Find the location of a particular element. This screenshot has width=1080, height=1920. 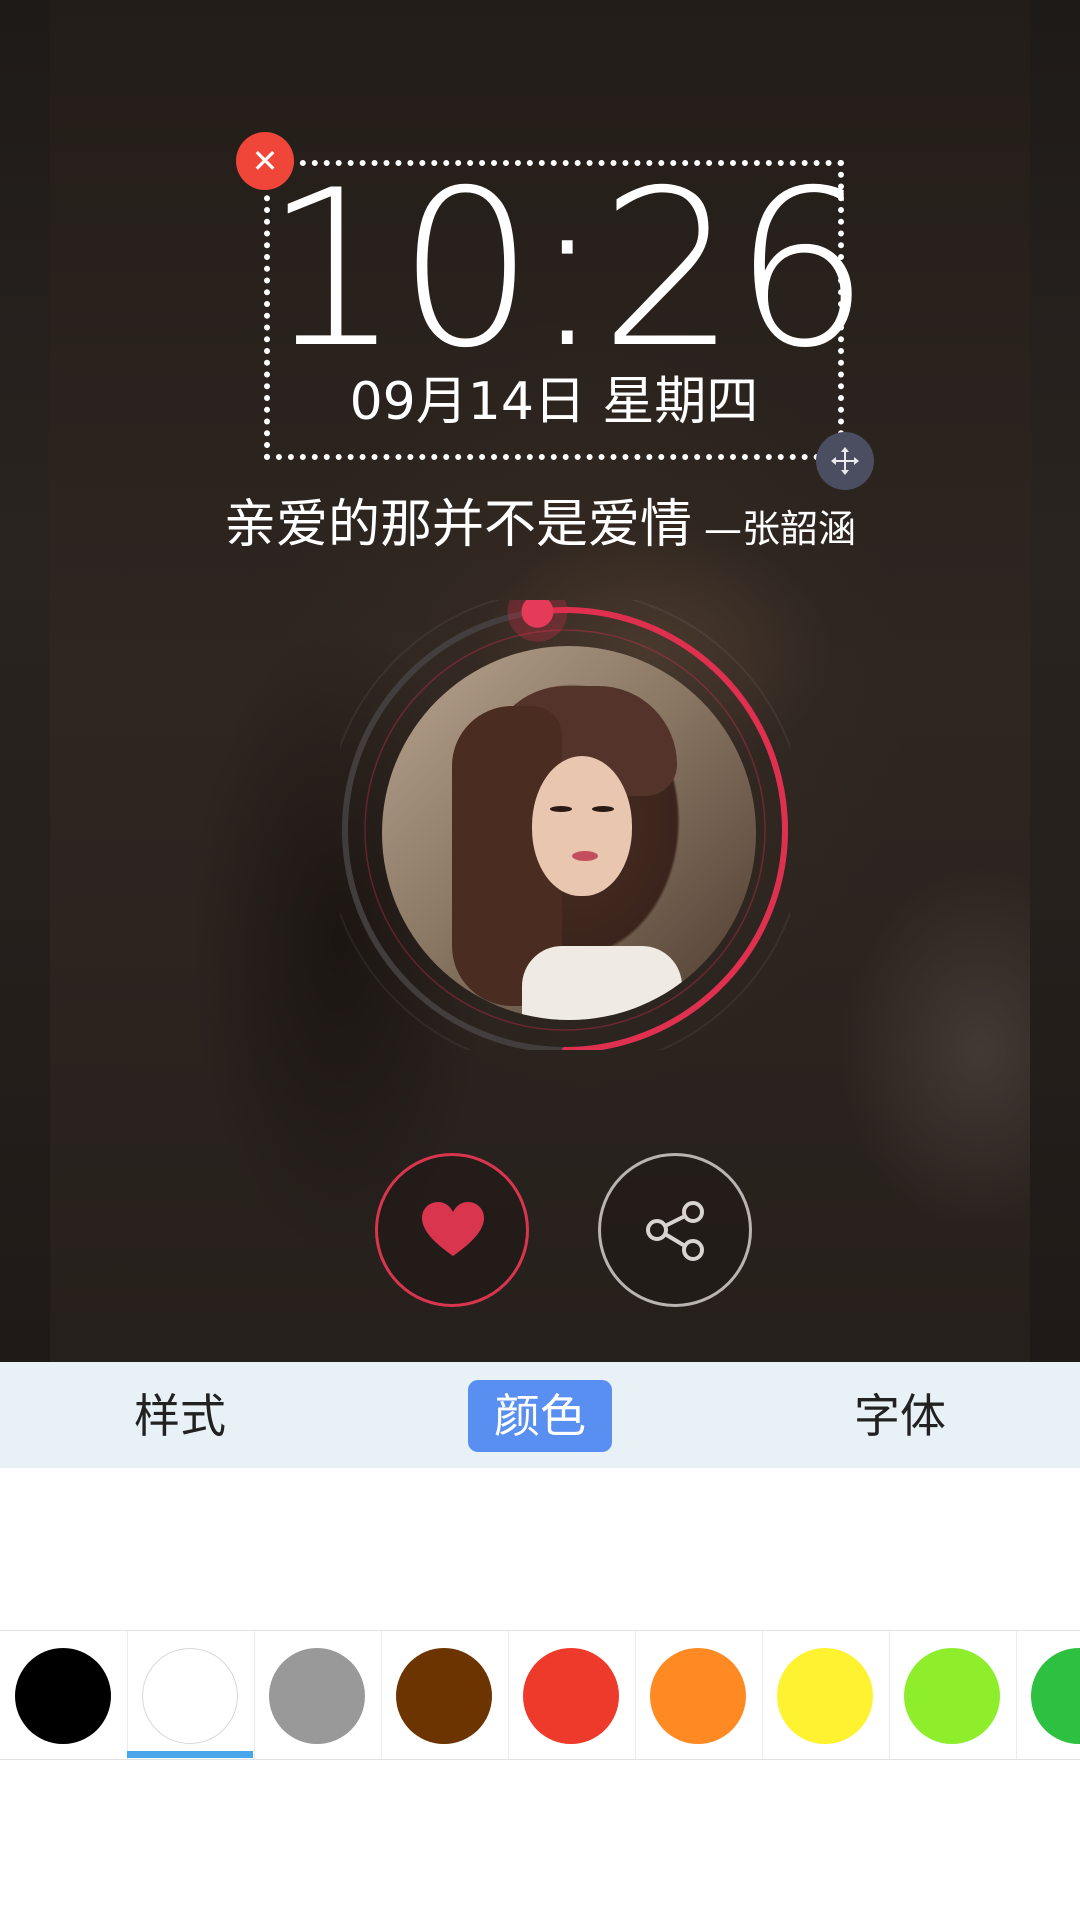

editor-tab-bar: 样式 颜色 字体 is located at coordinates (540, 1415).